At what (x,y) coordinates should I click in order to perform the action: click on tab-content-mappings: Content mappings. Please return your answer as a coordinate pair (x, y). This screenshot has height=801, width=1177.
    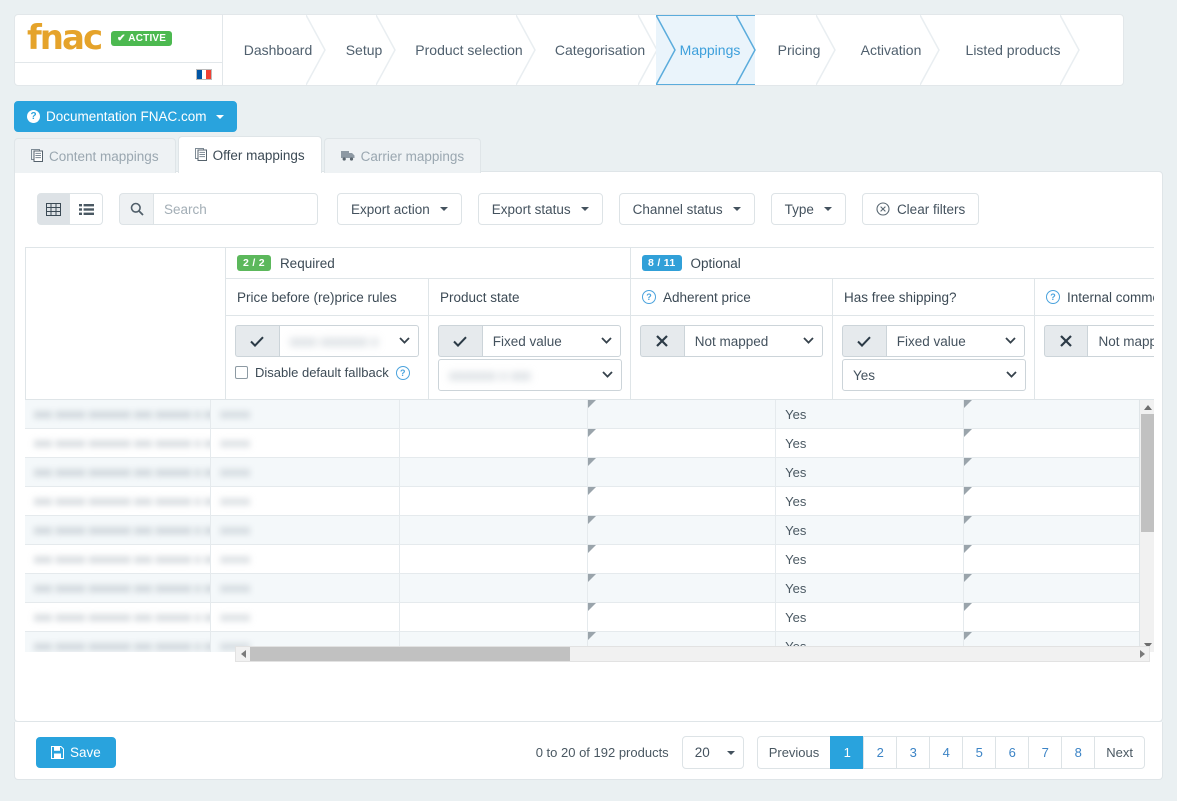
    Looking at the image, I should click on (95, 155).